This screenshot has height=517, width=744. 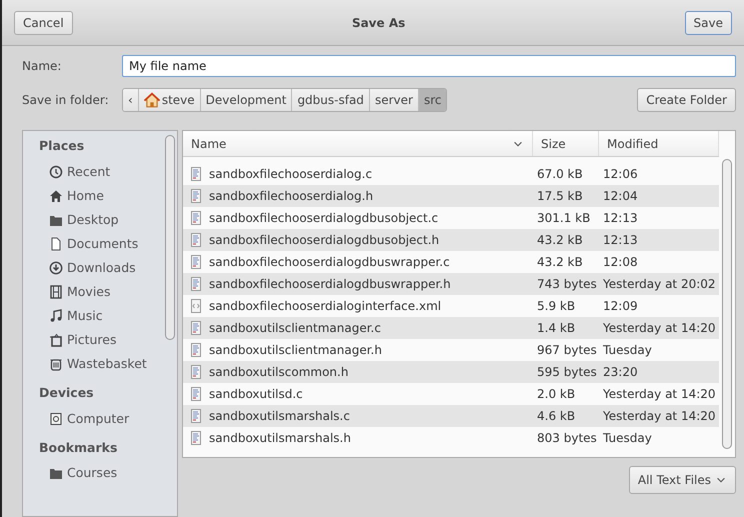 What do you see at coordinates (682, 480) in the screenshot?
I see `file-type-dropdown: All Text Files` at bounding box center [682, 480].